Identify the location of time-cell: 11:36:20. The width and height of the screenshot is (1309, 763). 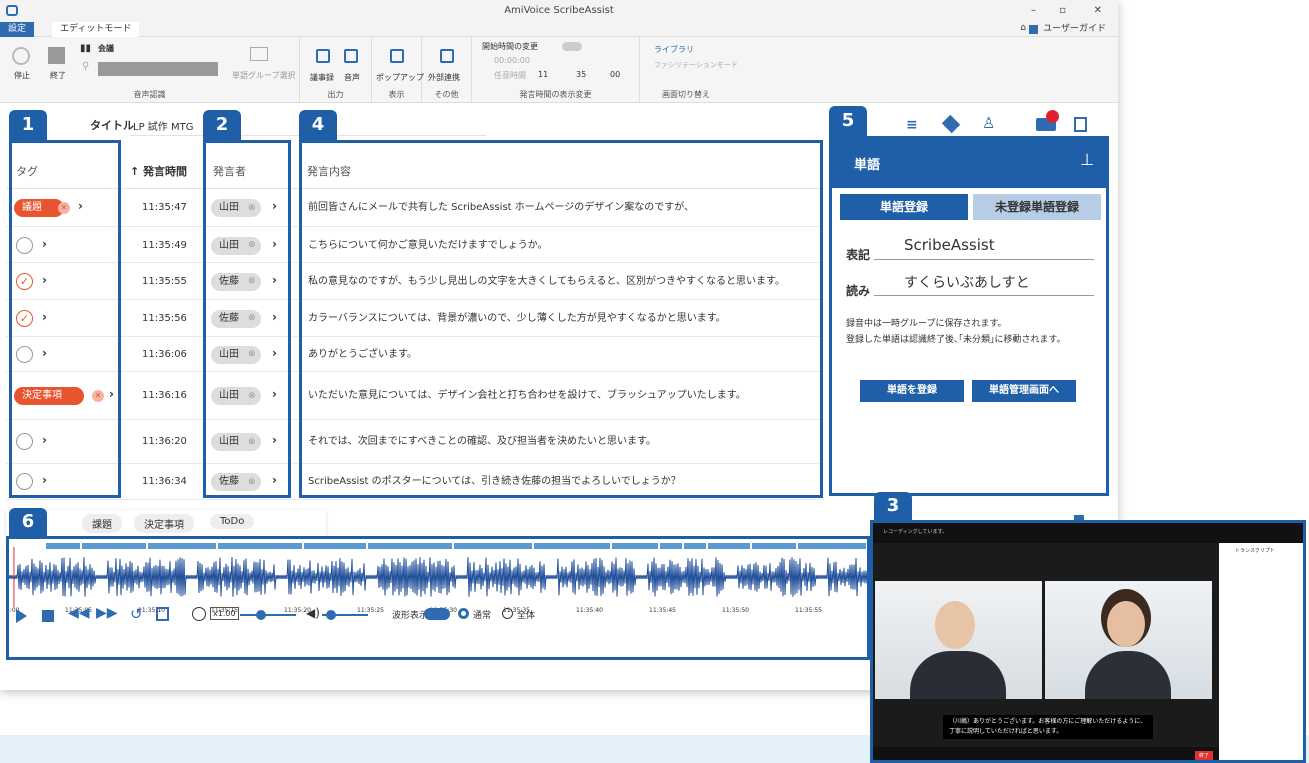
(164, 441).